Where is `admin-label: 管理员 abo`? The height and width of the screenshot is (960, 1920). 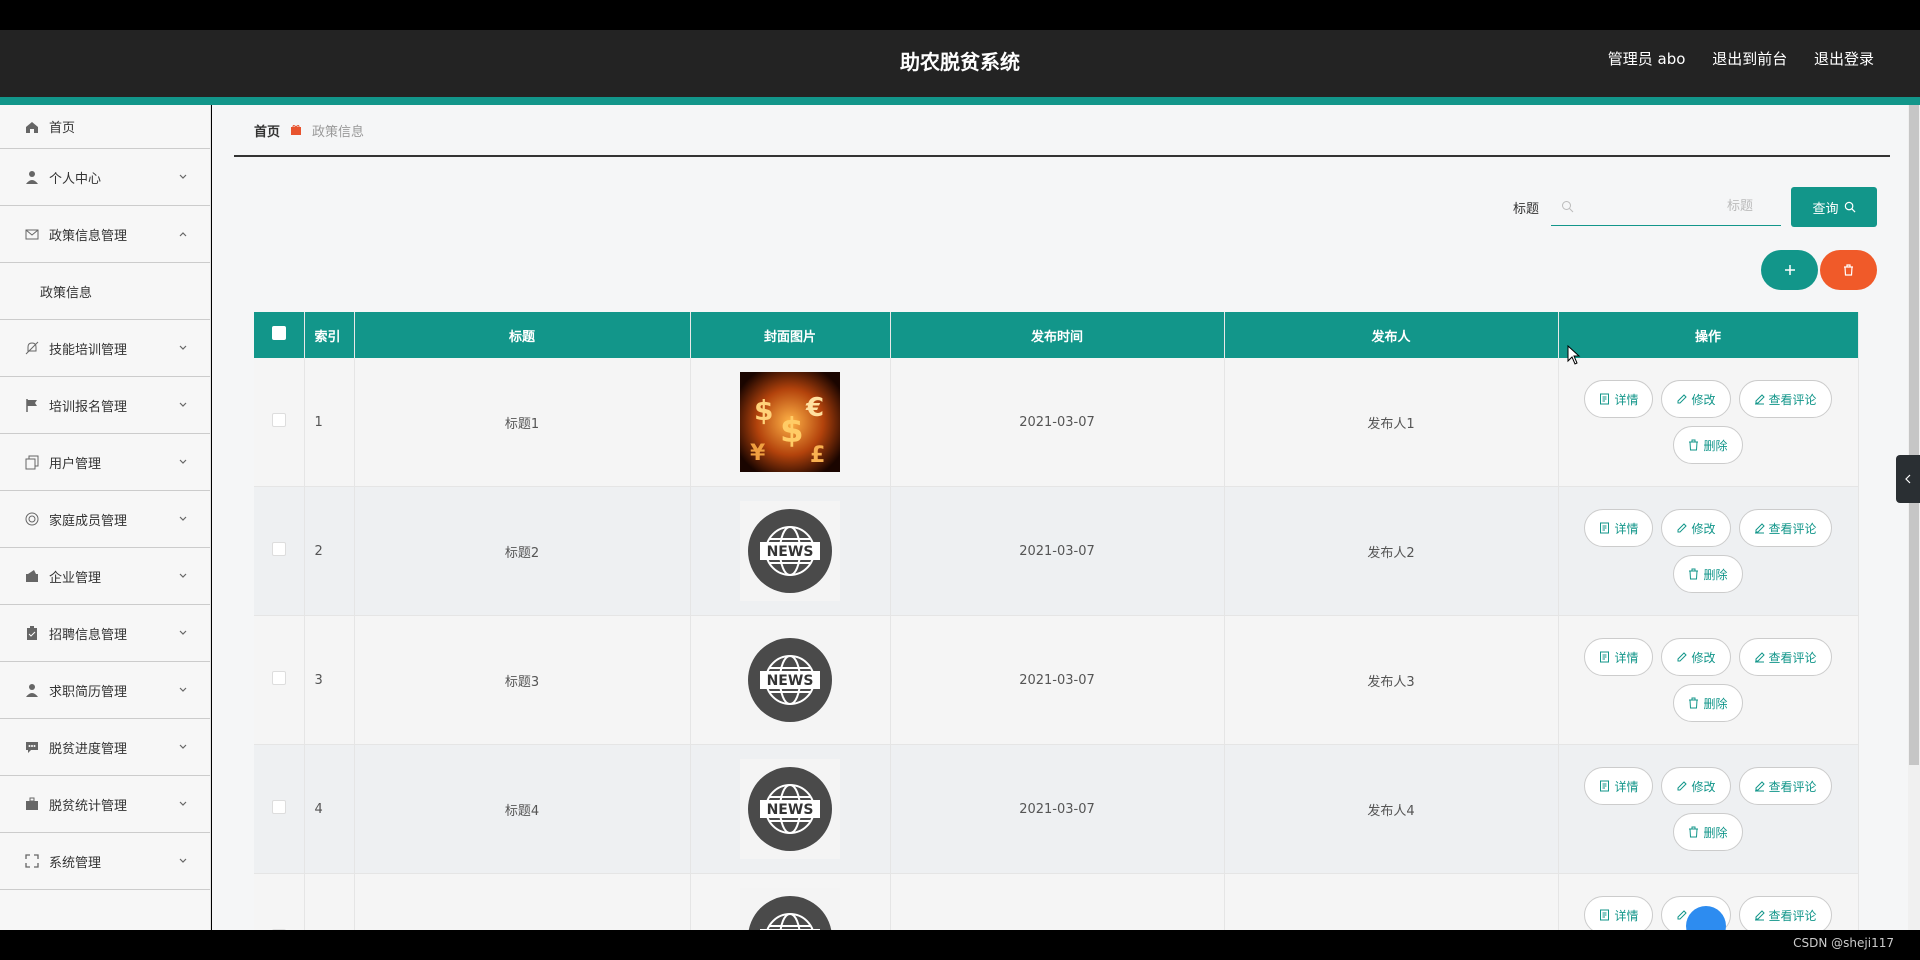
admin-label: 管理员 abo is located at coordinates (1646, 59).